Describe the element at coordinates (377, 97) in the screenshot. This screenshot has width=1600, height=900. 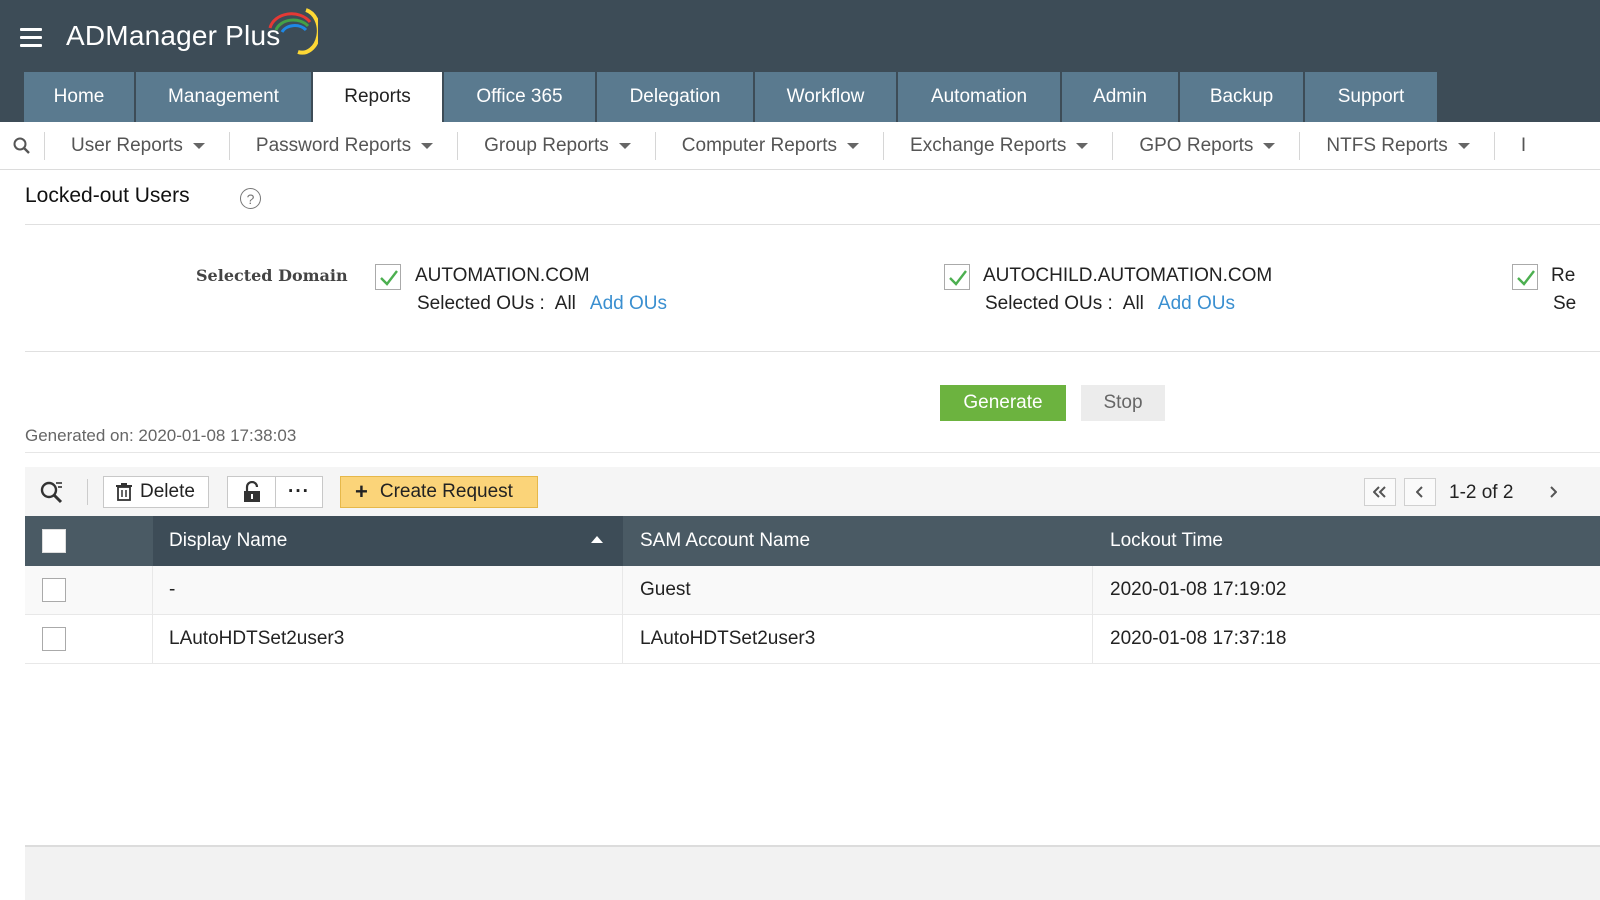
I see `tab-reports: Reports` at that location.